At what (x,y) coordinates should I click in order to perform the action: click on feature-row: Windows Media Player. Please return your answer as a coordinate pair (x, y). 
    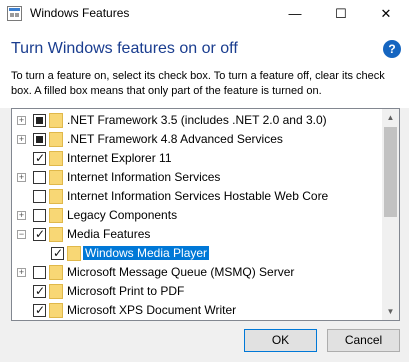
    Looking at the image, I should click on (198, 253).